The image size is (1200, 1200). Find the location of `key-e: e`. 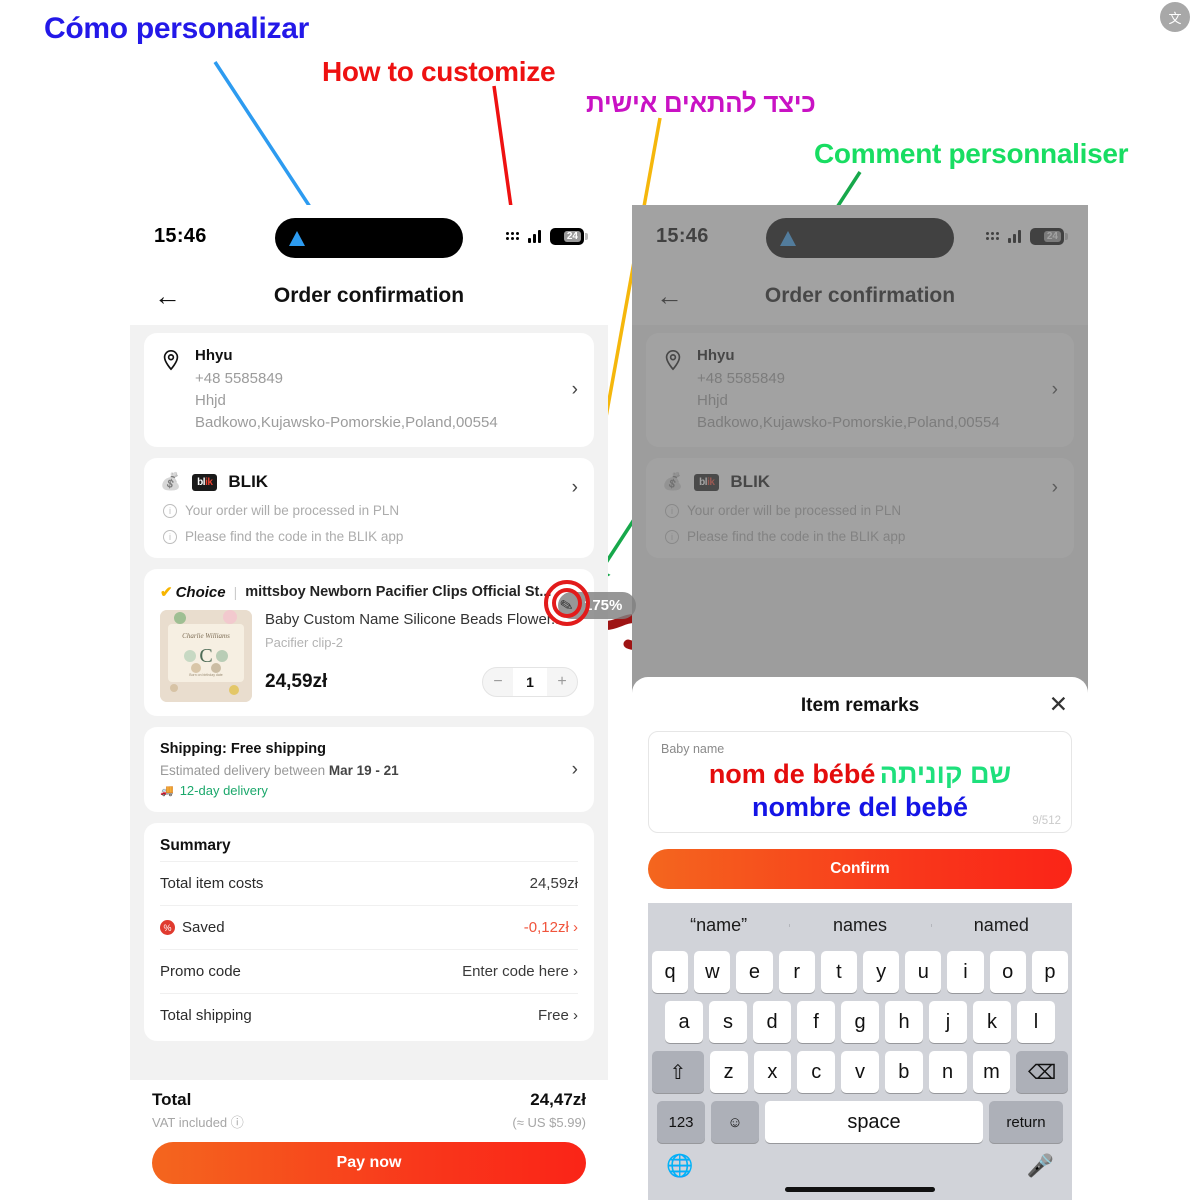

key-e: e is located at coordinates (754, 972).